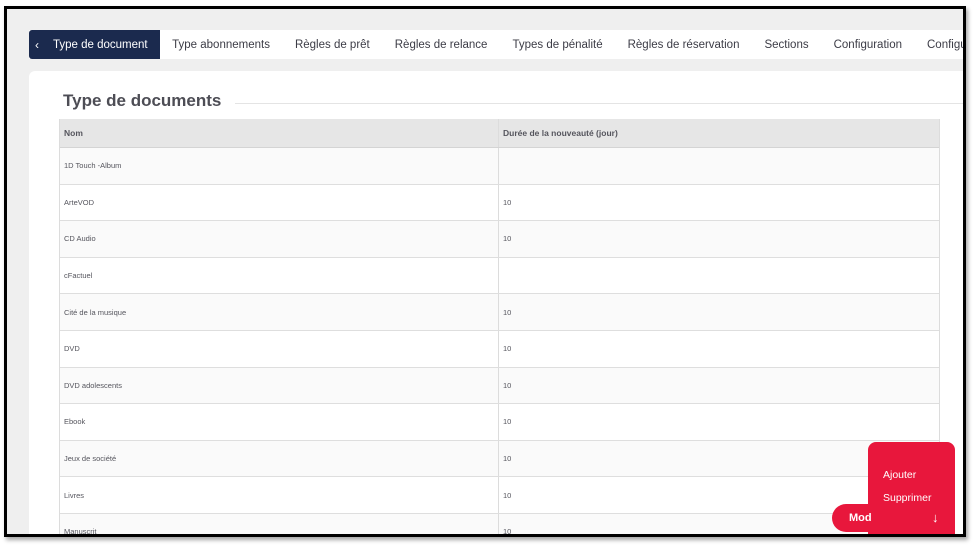 This screenshot has height=551, width=974. I want to click on table-row: DVD adolescents 10, so click(499, 386).